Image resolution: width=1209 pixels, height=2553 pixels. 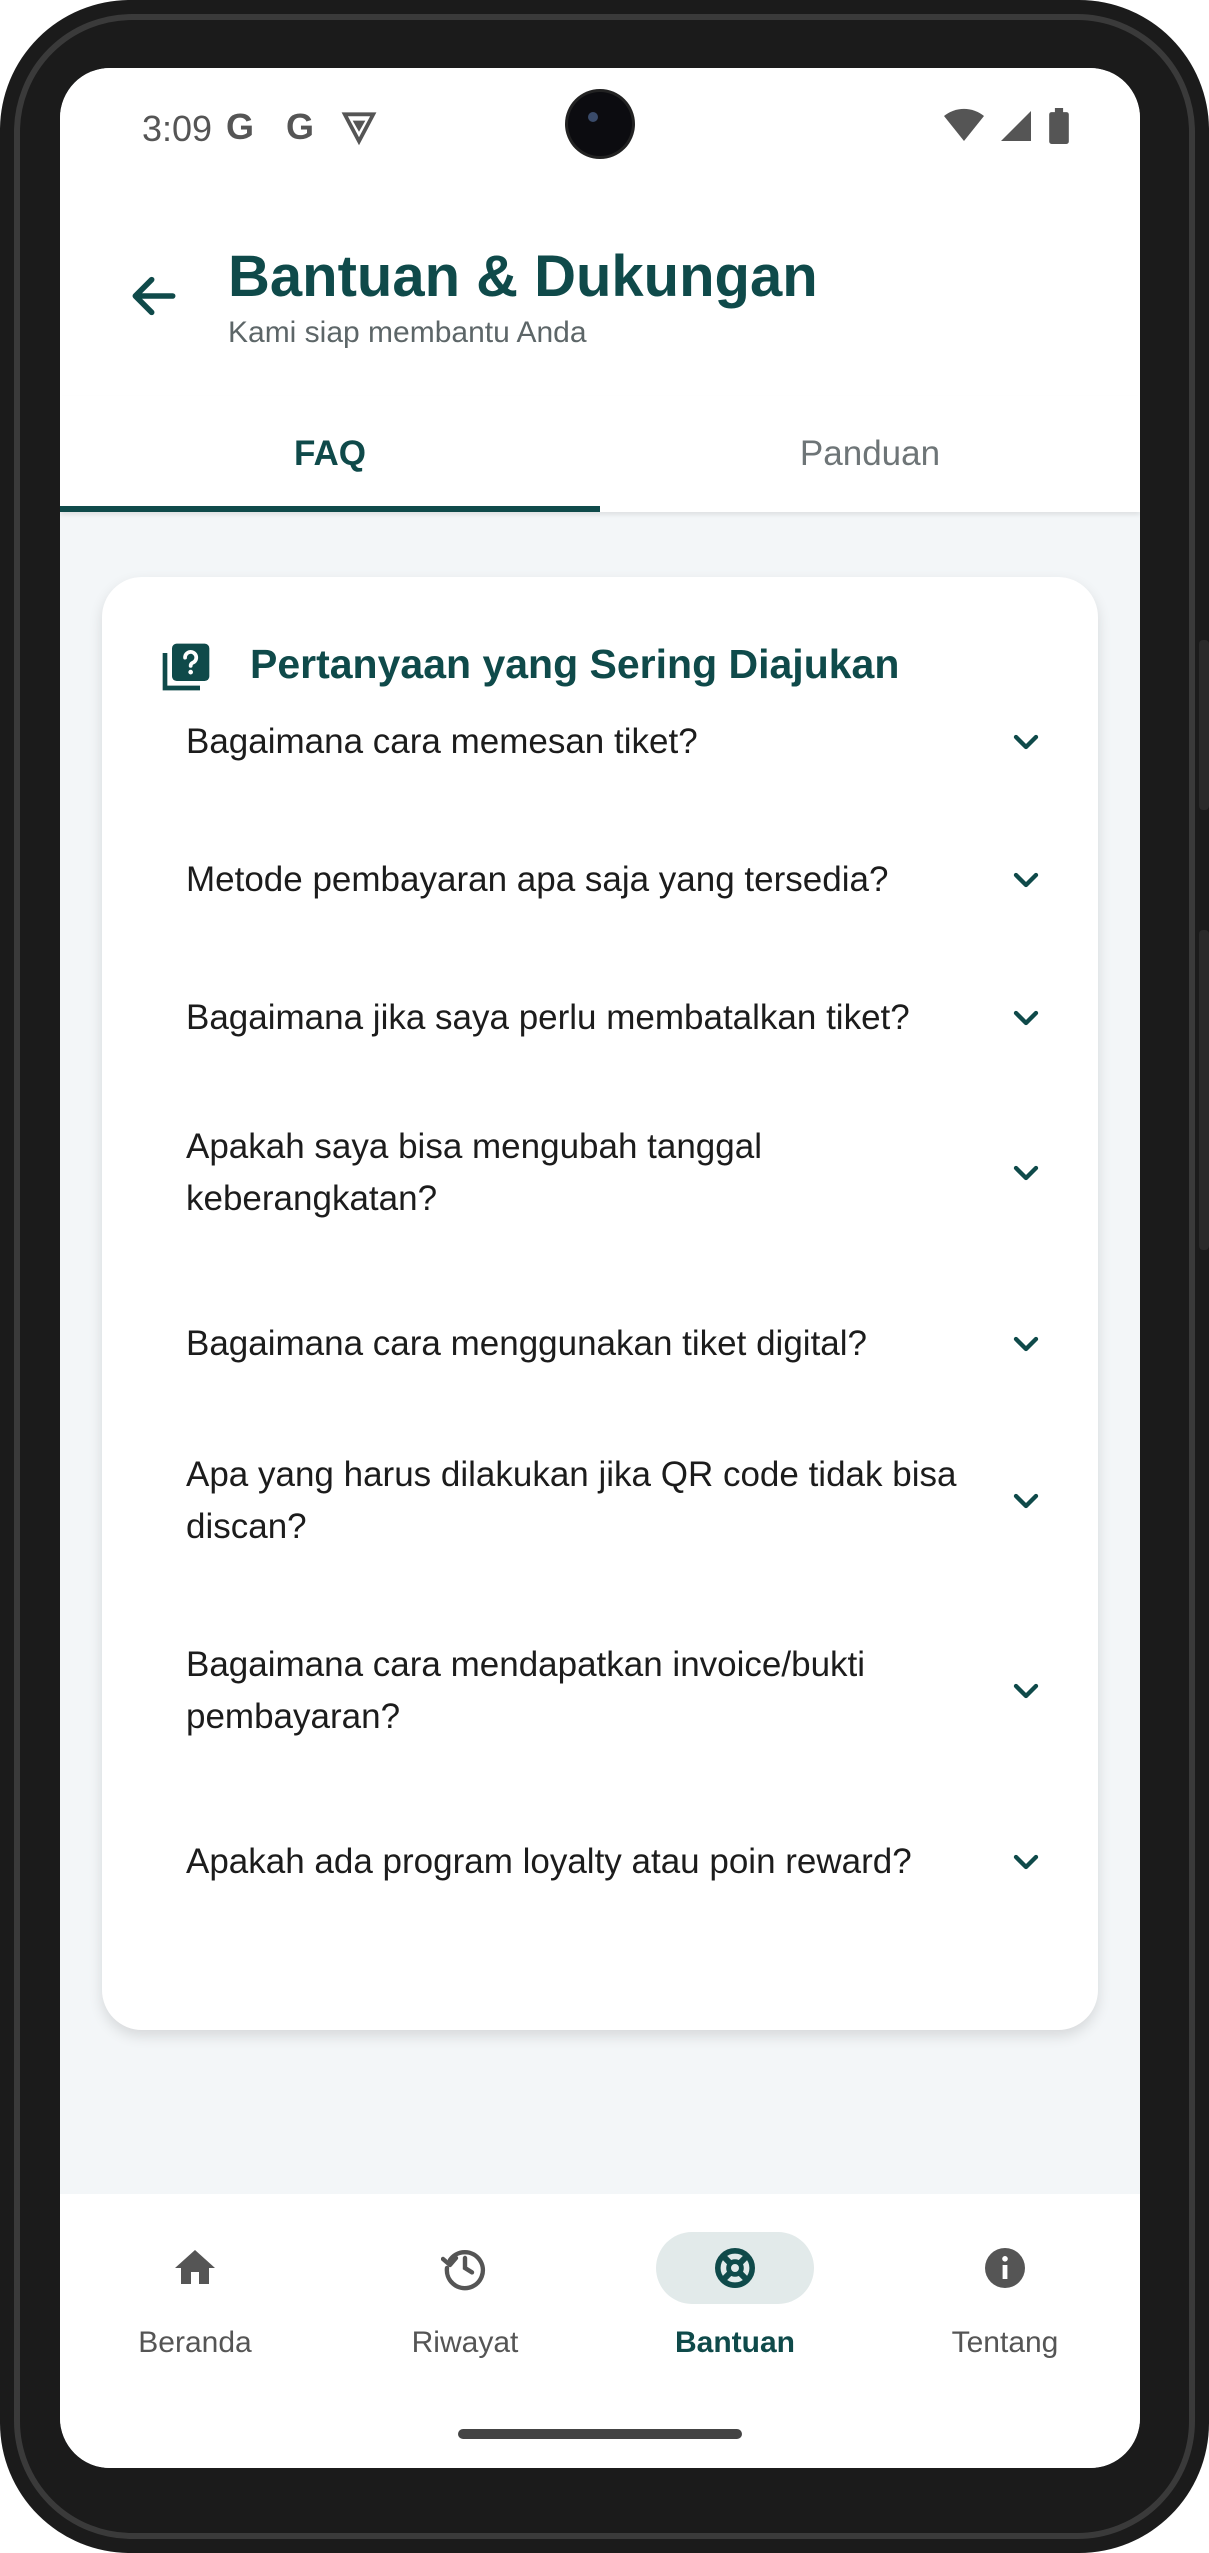 What do you see at coordinates (1005, 2342) in the screenshot?
I see `nav-label: Tentang` at bounding box center [1005, 2342].